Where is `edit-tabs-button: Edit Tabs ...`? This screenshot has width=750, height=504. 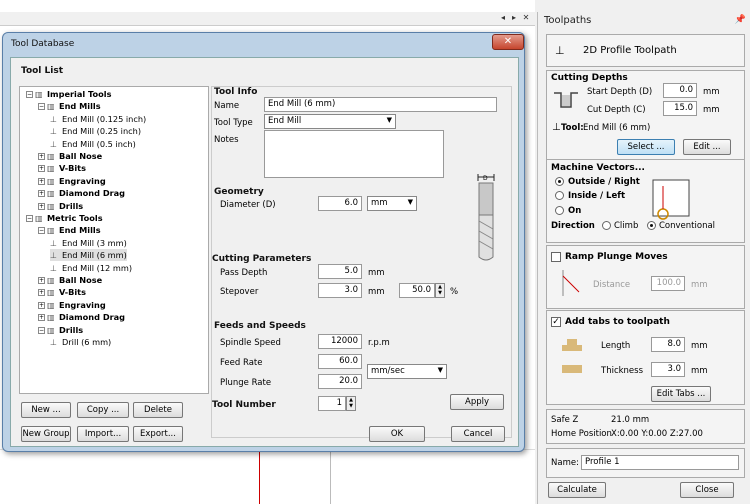
edit-tabs-button: Edit Tabs ... is located at coordinates (681, 394).